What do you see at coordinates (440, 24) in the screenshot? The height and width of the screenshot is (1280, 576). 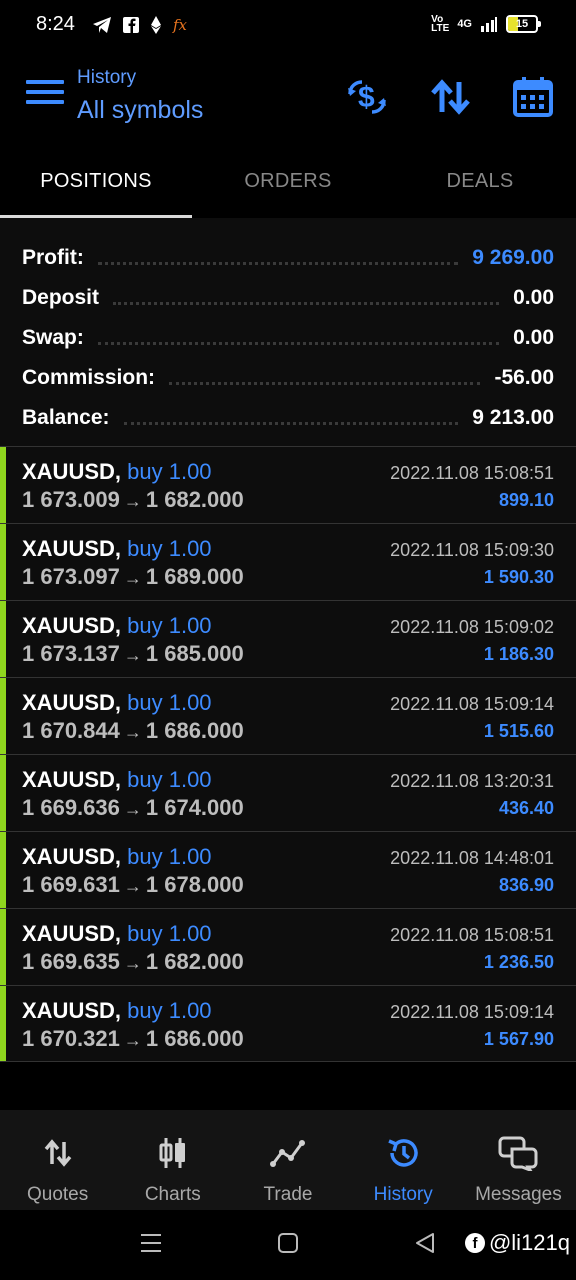 I see `volte-icon: Vo LTE` at bounding box center [440, 24].